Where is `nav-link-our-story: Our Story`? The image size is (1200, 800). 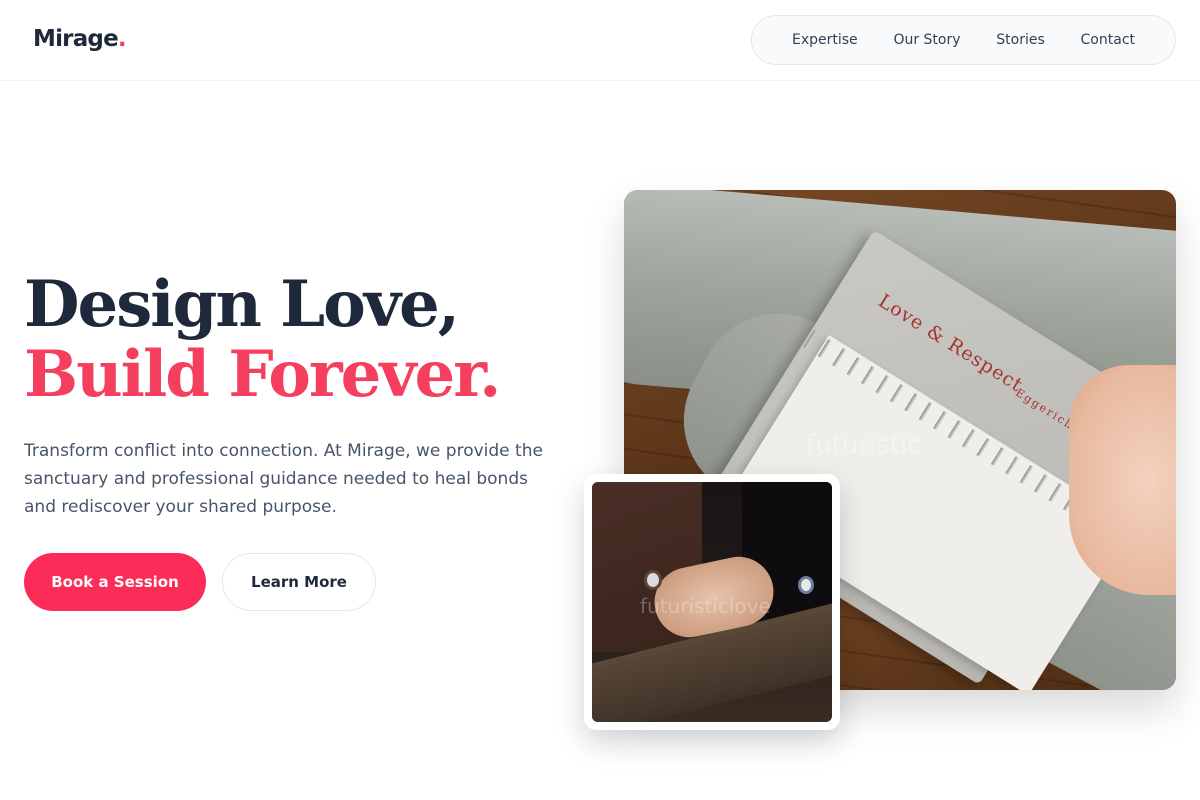 nav-link-our-story: Our Story is located at coordinates (926, 40).